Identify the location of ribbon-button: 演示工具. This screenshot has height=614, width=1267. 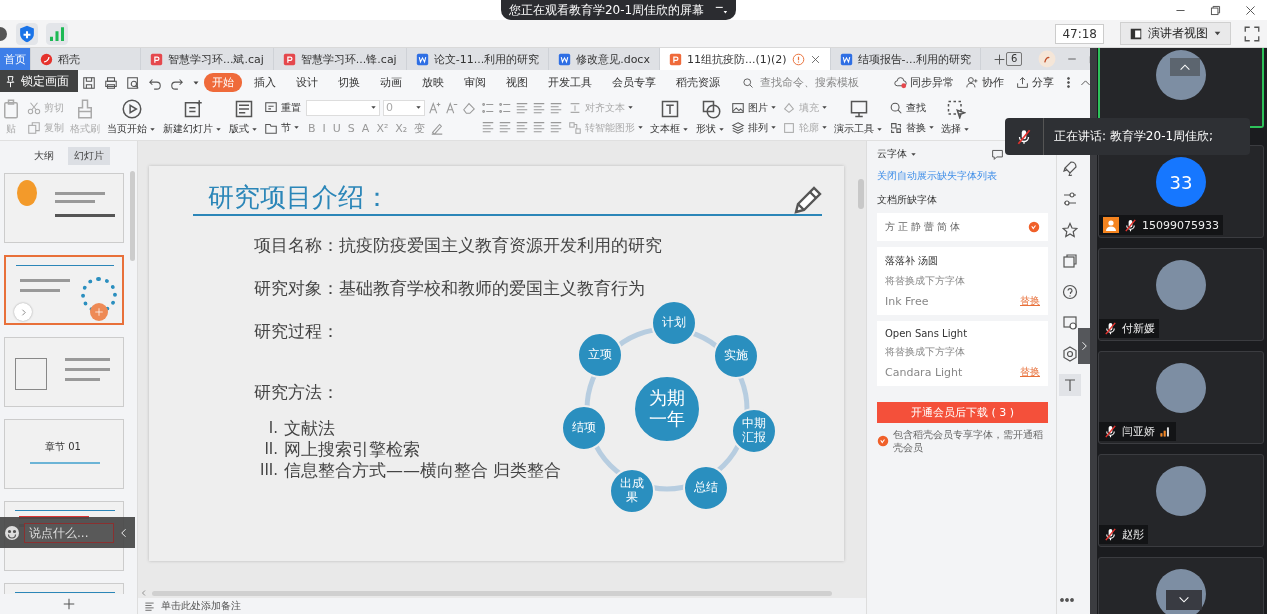
(858, 117).